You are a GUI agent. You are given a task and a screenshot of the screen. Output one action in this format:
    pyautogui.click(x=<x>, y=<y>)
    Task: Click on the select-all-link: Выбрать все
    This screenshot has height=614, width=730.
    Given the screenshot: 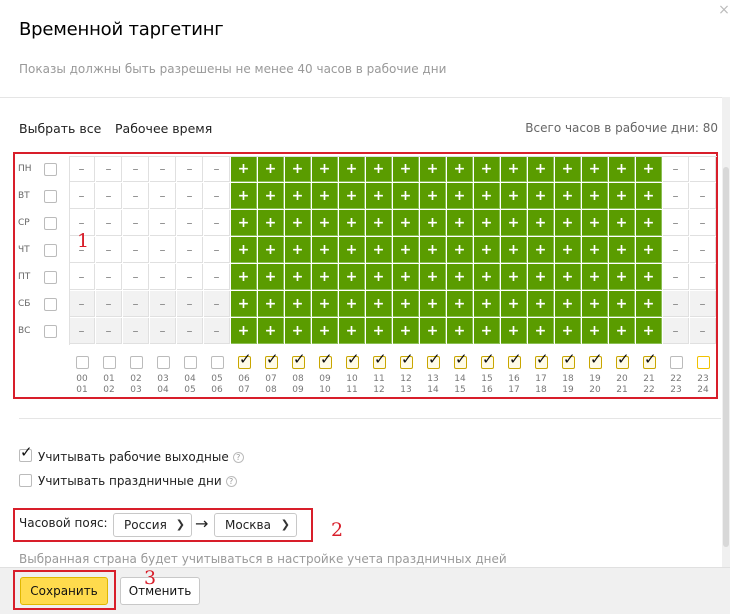 What is the action you would take?
    pyautogui.click(x=60, y=128)
    